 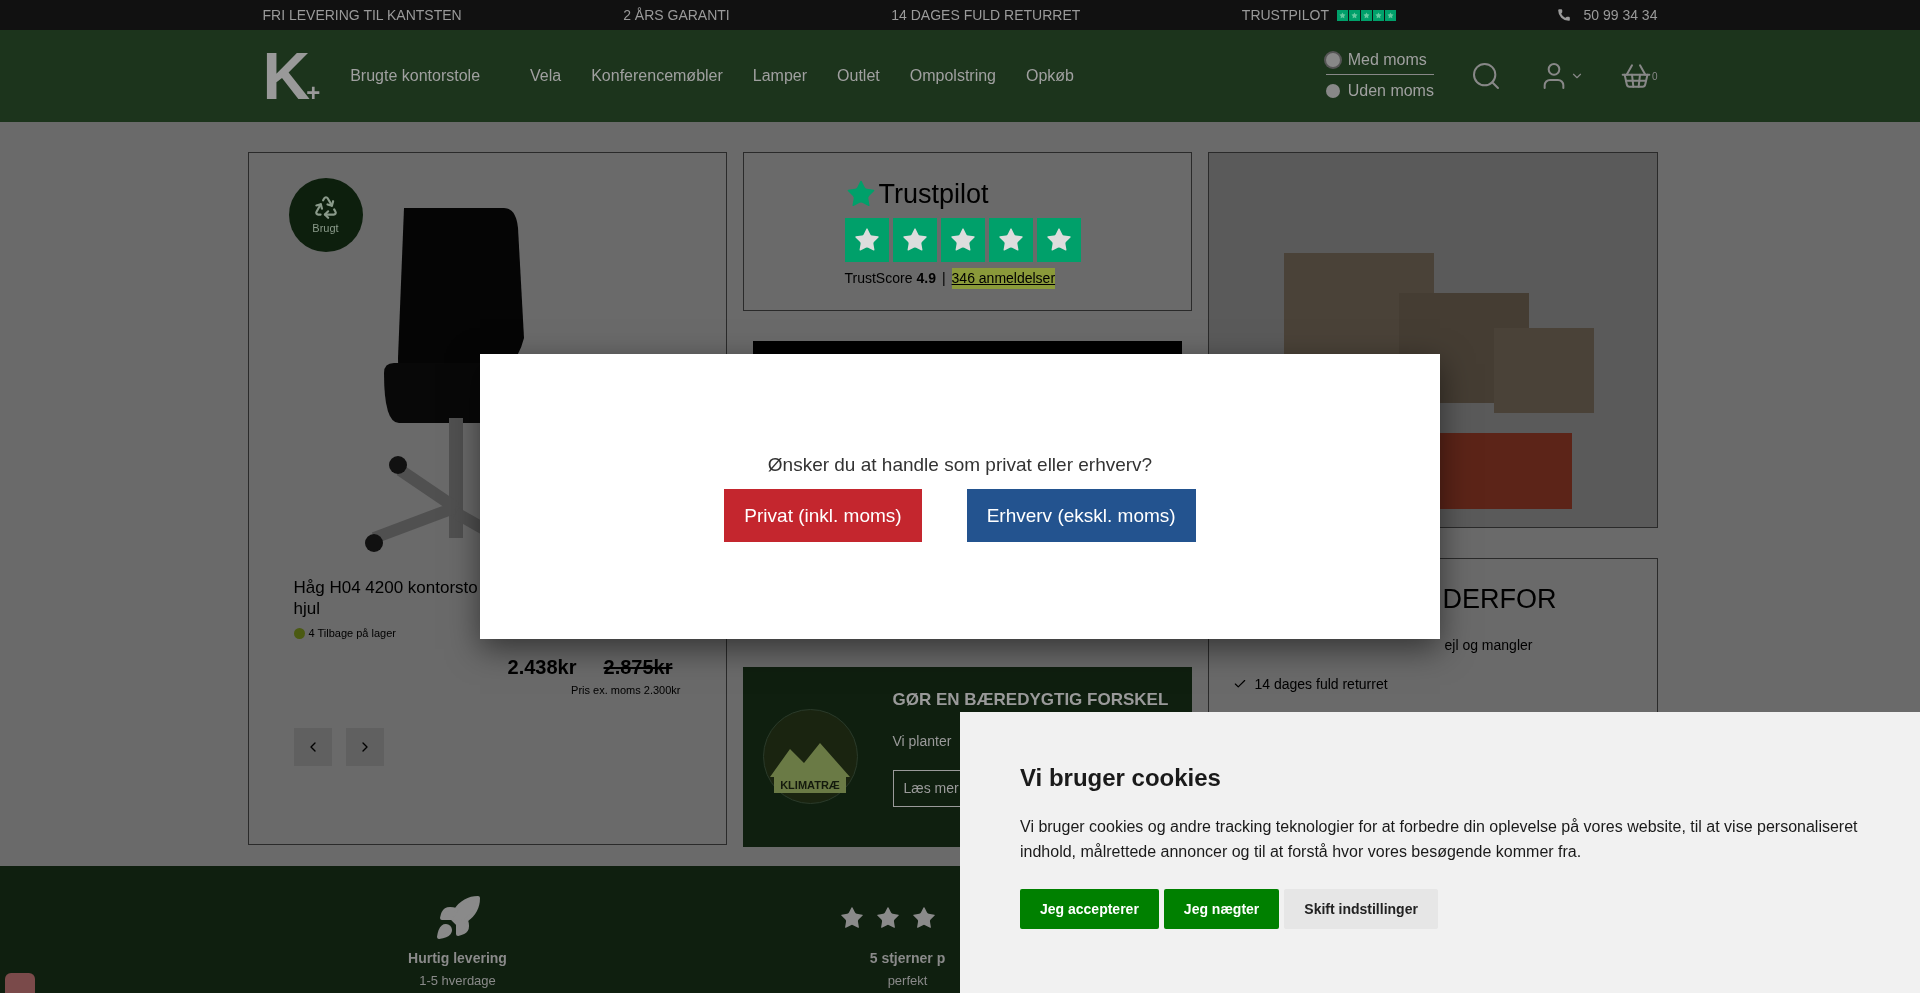 What do you see at coordinates (325, 215) in the screenshot?
I see `used-badge: Brugt` at bounding box center [325, 215].